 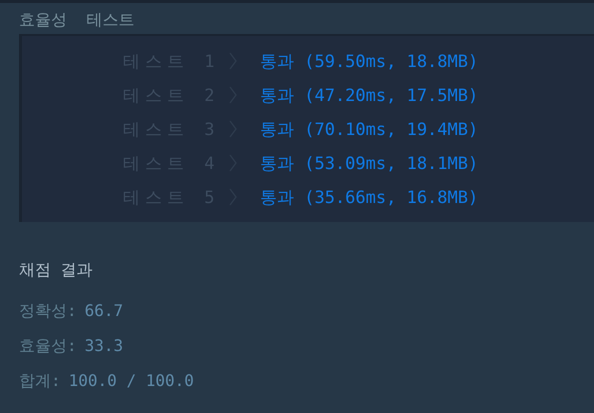 What do you see at coordinates (48, 346) in the screenshot?
I see `score-label: 효율성:` at bounding box center [48, 346].